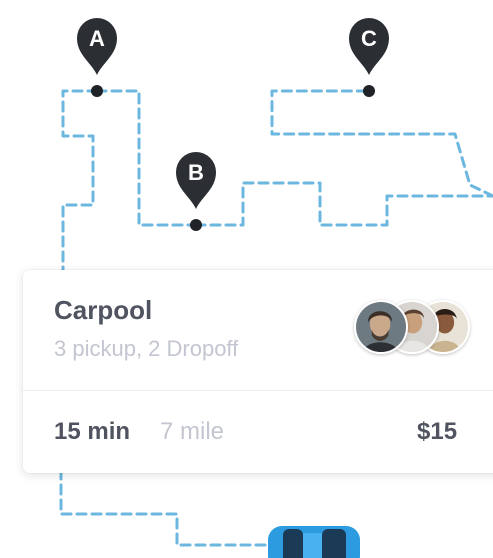 This screenshot has height=558, width=493. Describe the element at coordinates (192, 431) in the screenshot. I see `ride-distance: 7 mile` at that location.